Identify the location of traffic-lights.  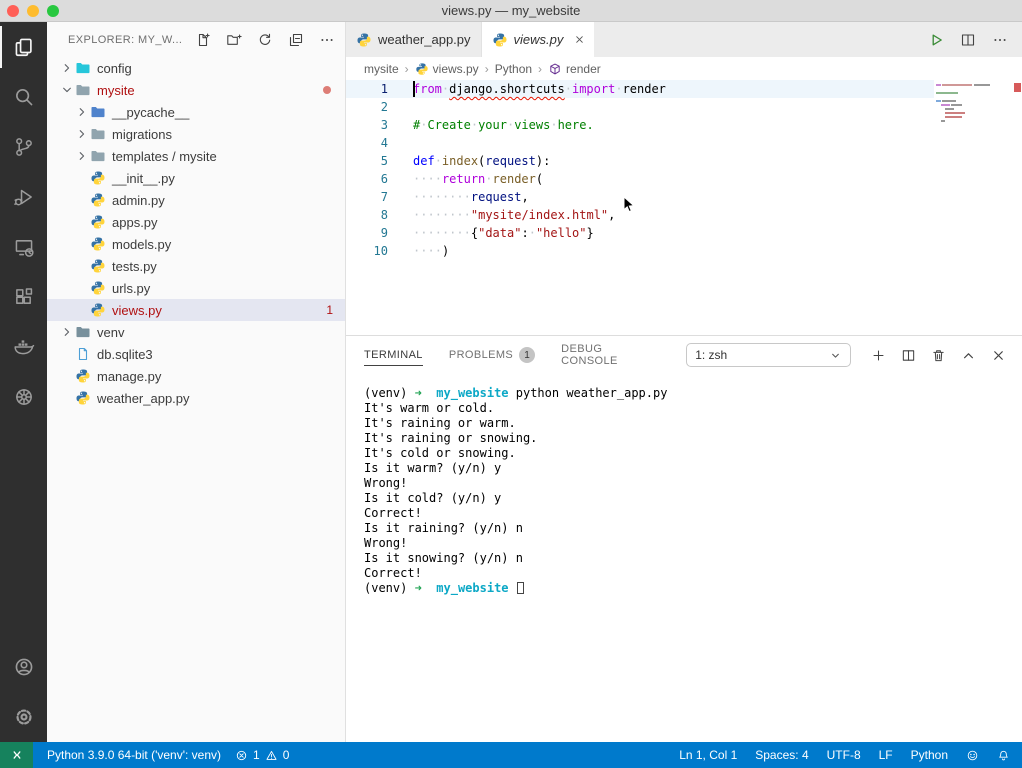
(33, 11).